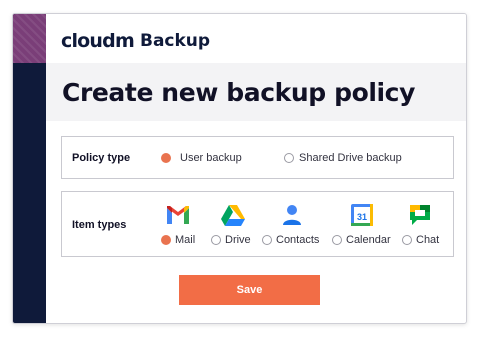  What do you see at coordinates (420, 215) in the screenshot?
I see `google-chat-icon` at bounding box center [420, 215].